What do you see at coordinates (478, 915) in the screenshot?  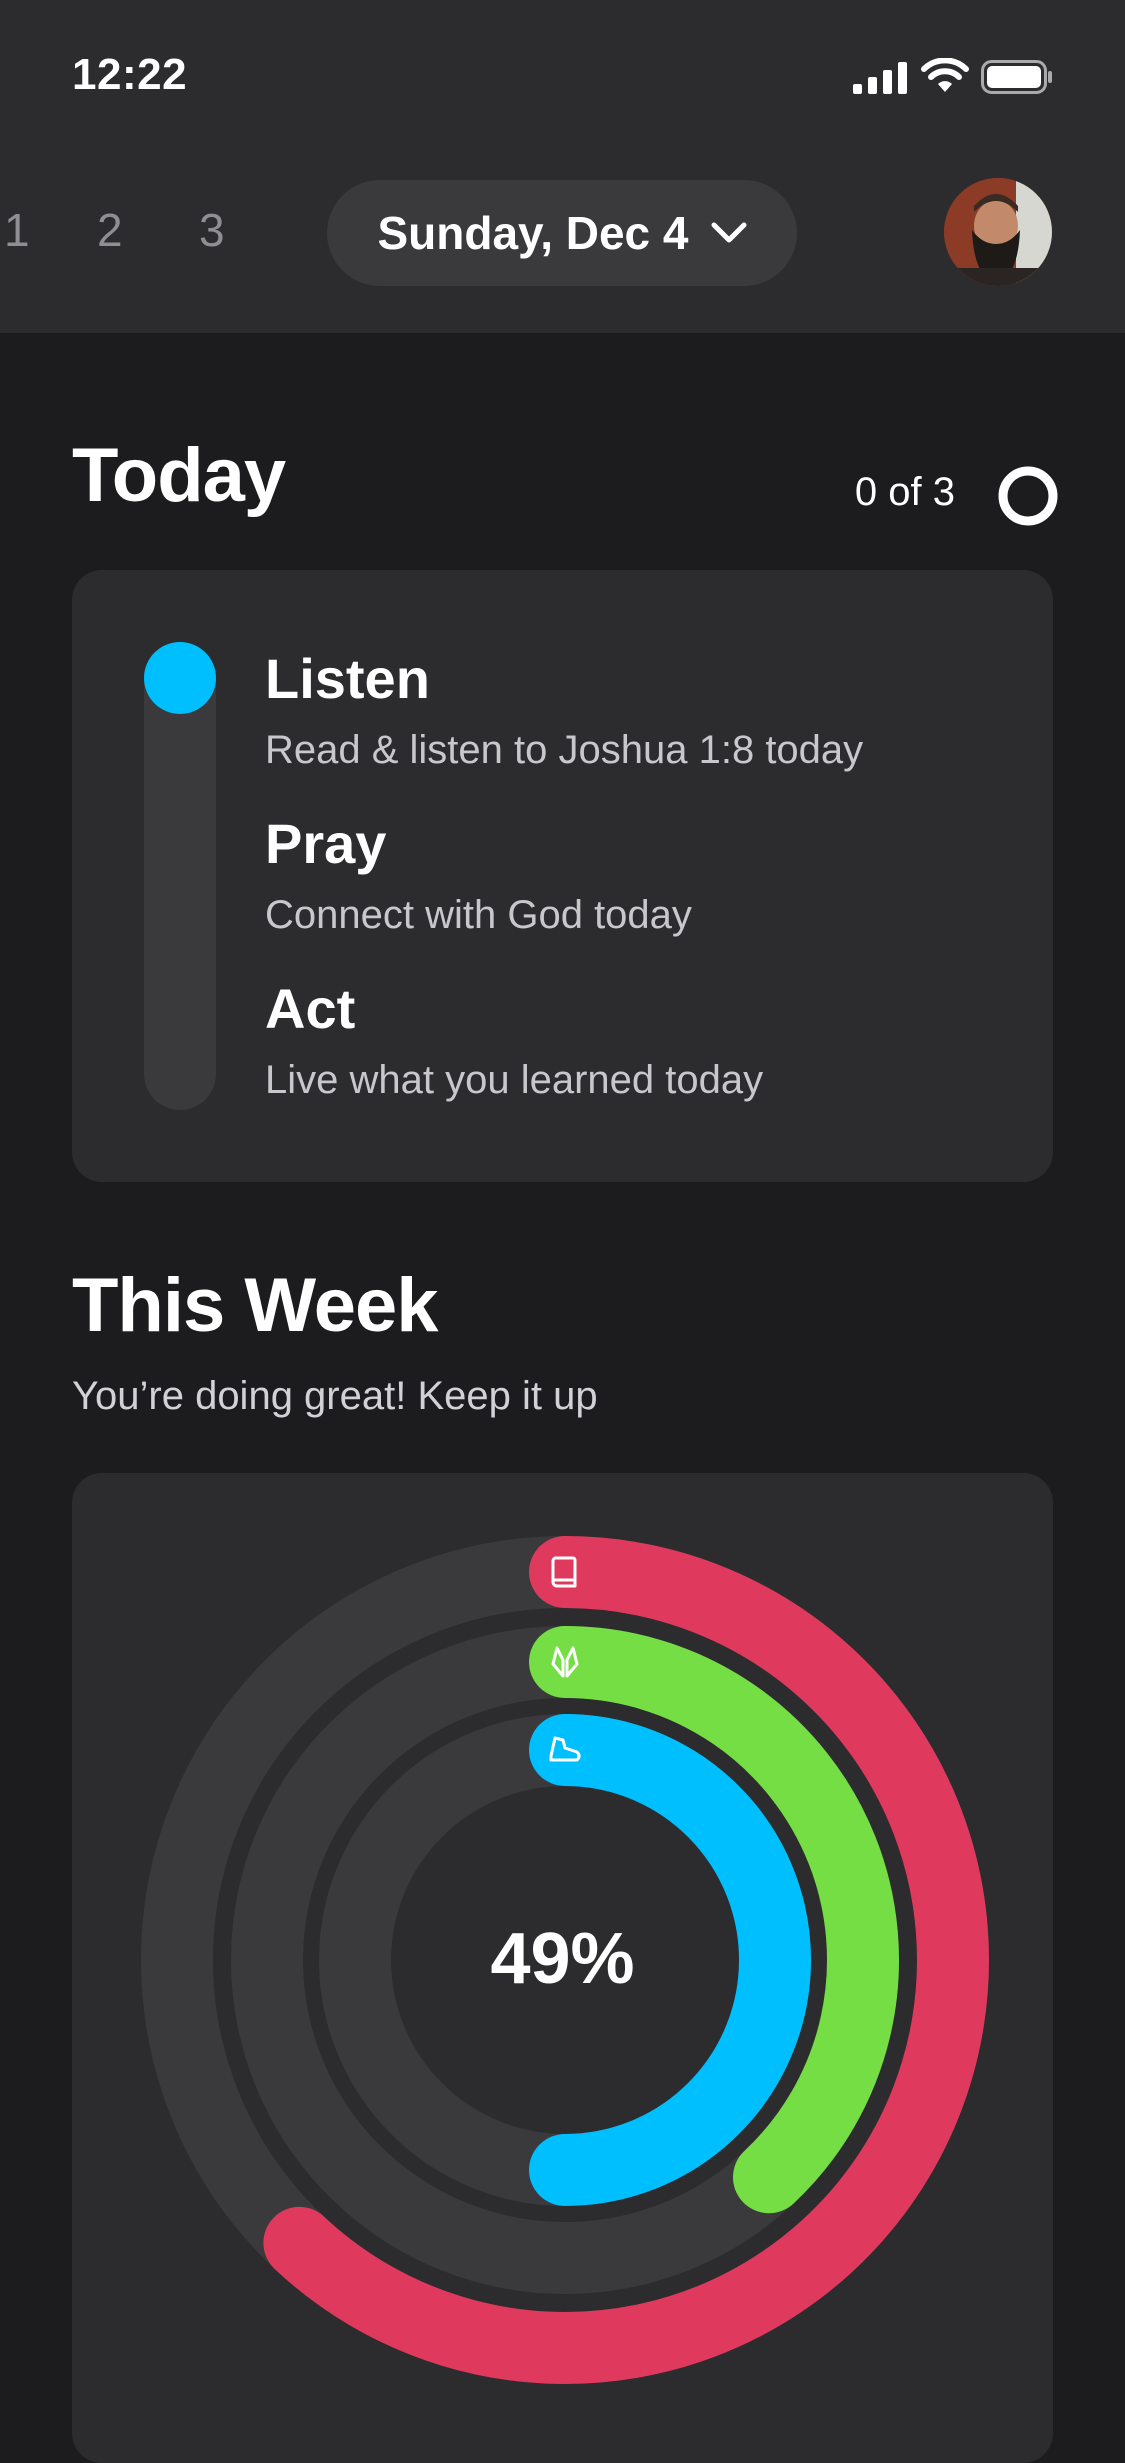 I see `step-pray-desc: Connect with God today` at bounding box center [478, 915].